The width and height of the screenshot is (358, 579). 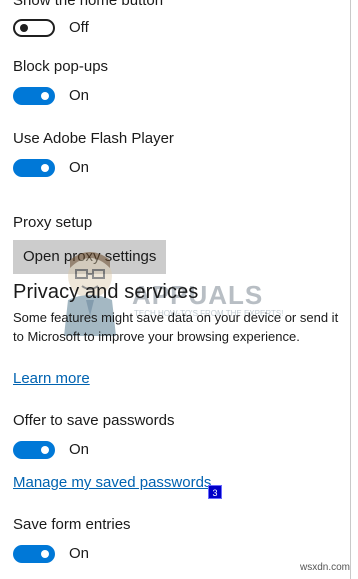 What do you see at coordinates (79, 95) in the screenshot?
I see `block-popups-state: On` at bounding box center [79, 95].